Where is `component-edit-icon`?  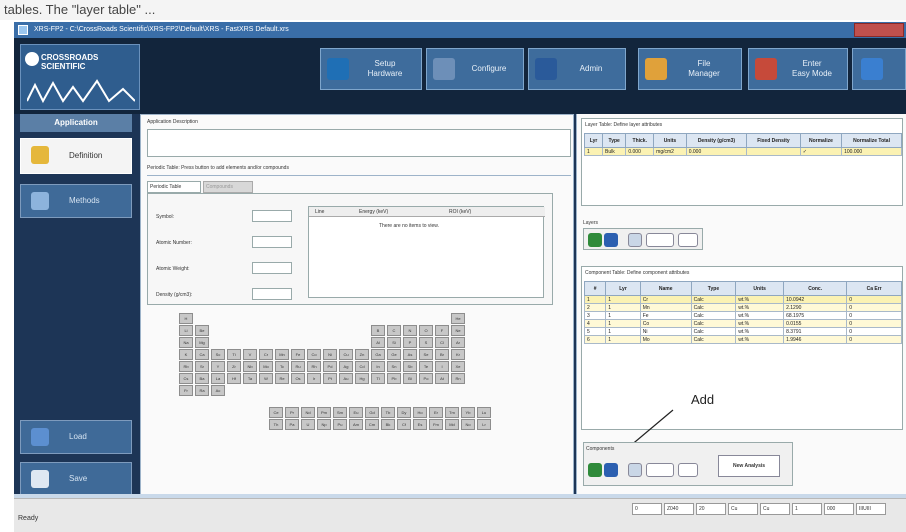
component-edit-icon is located at coordinates (635, 470).